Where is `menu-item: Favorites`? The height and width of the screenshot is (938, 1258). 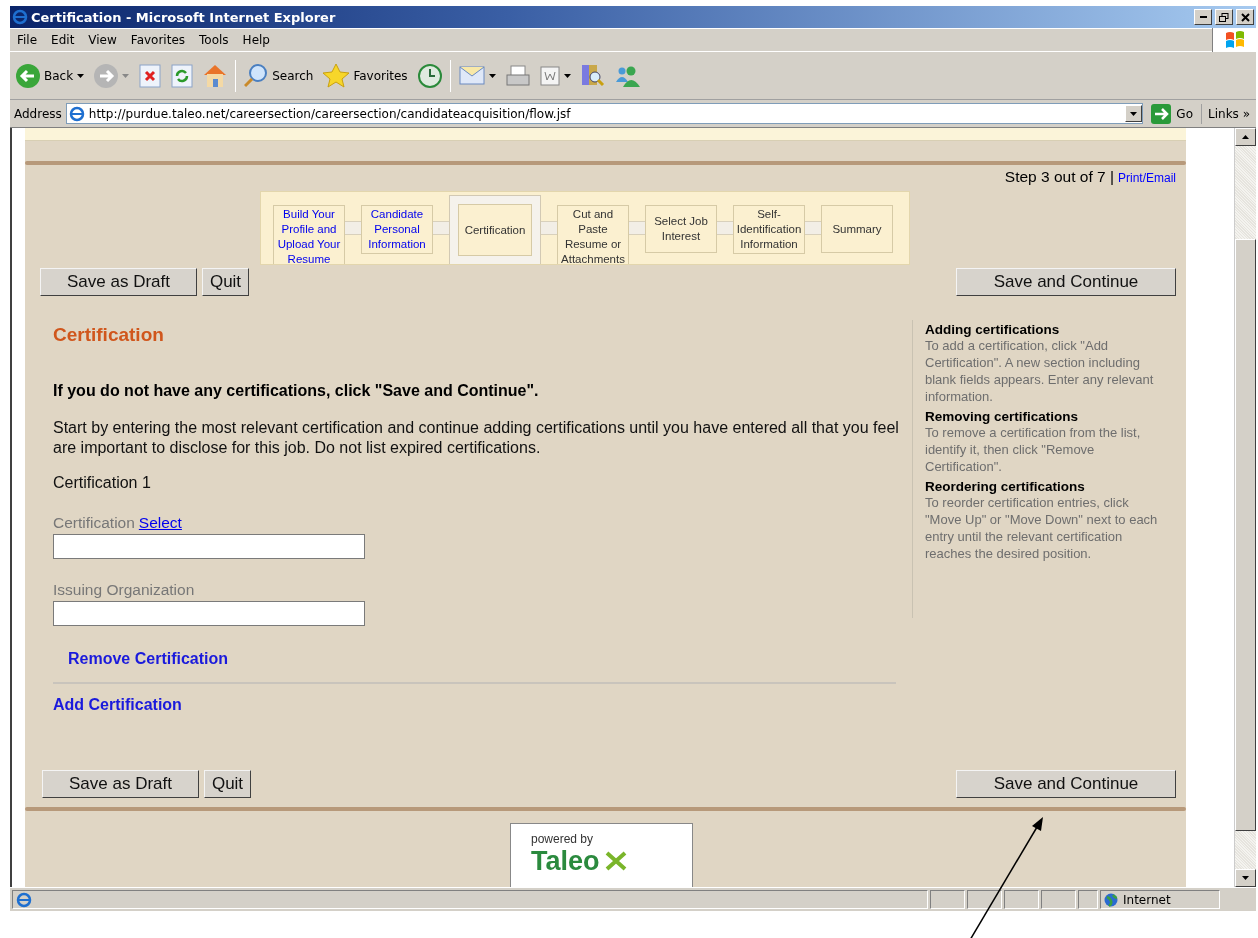
menu-item: Favorites is located at coordinates (158, 40).